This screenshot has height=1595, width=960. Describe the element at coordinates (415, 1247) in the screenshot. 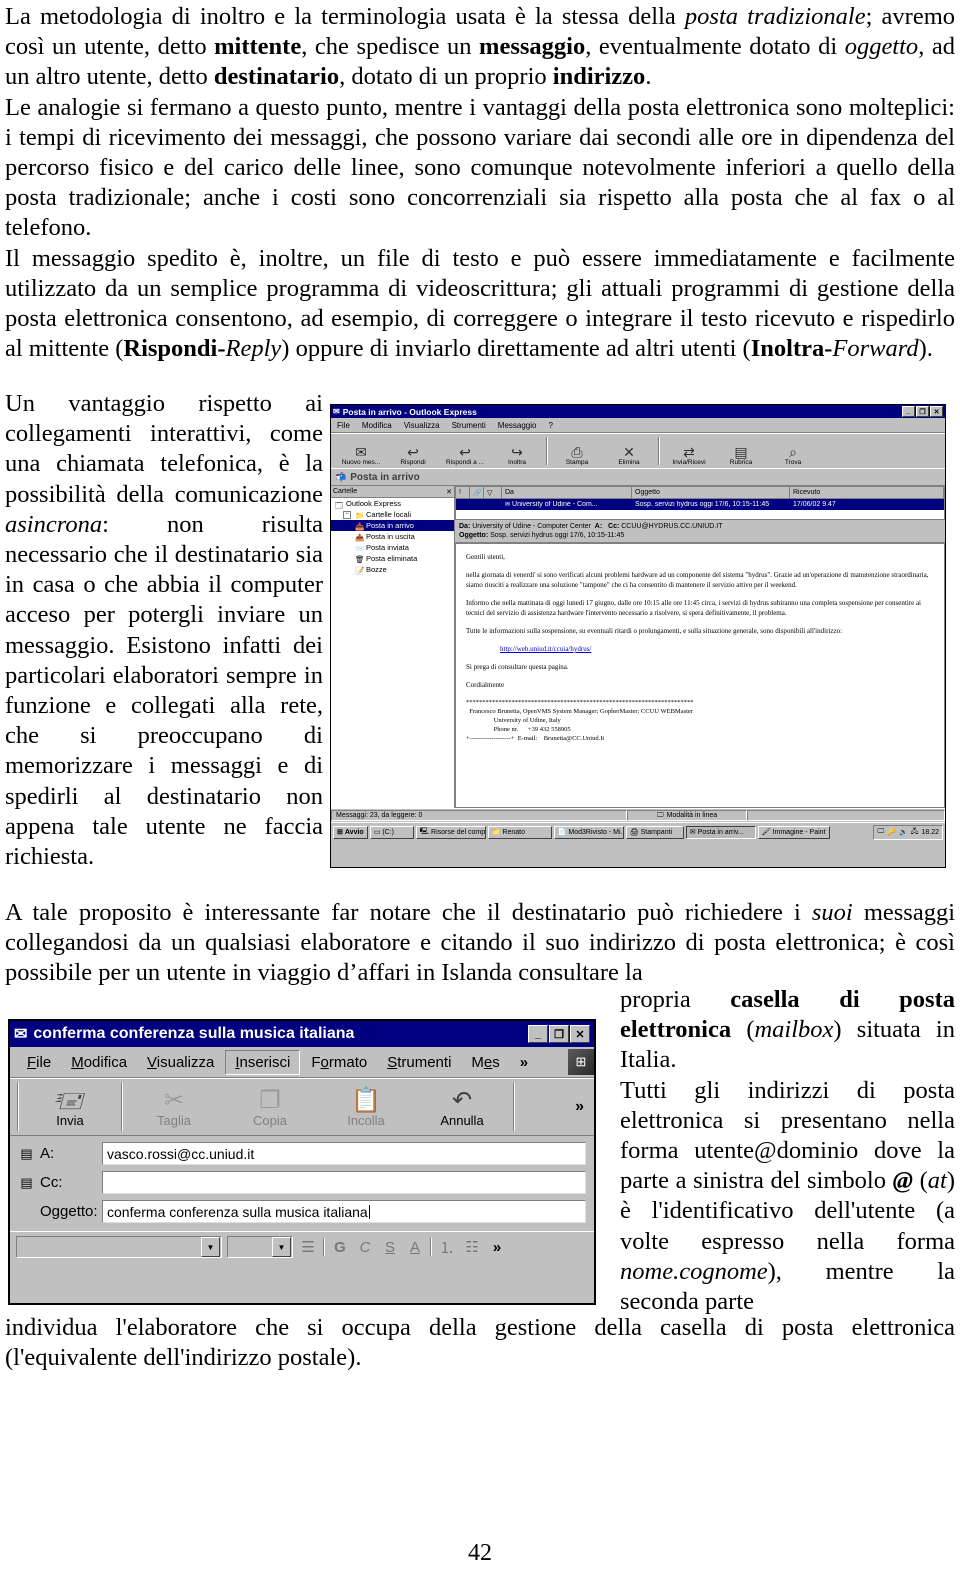

I see `font-color-icon: A` at that location.